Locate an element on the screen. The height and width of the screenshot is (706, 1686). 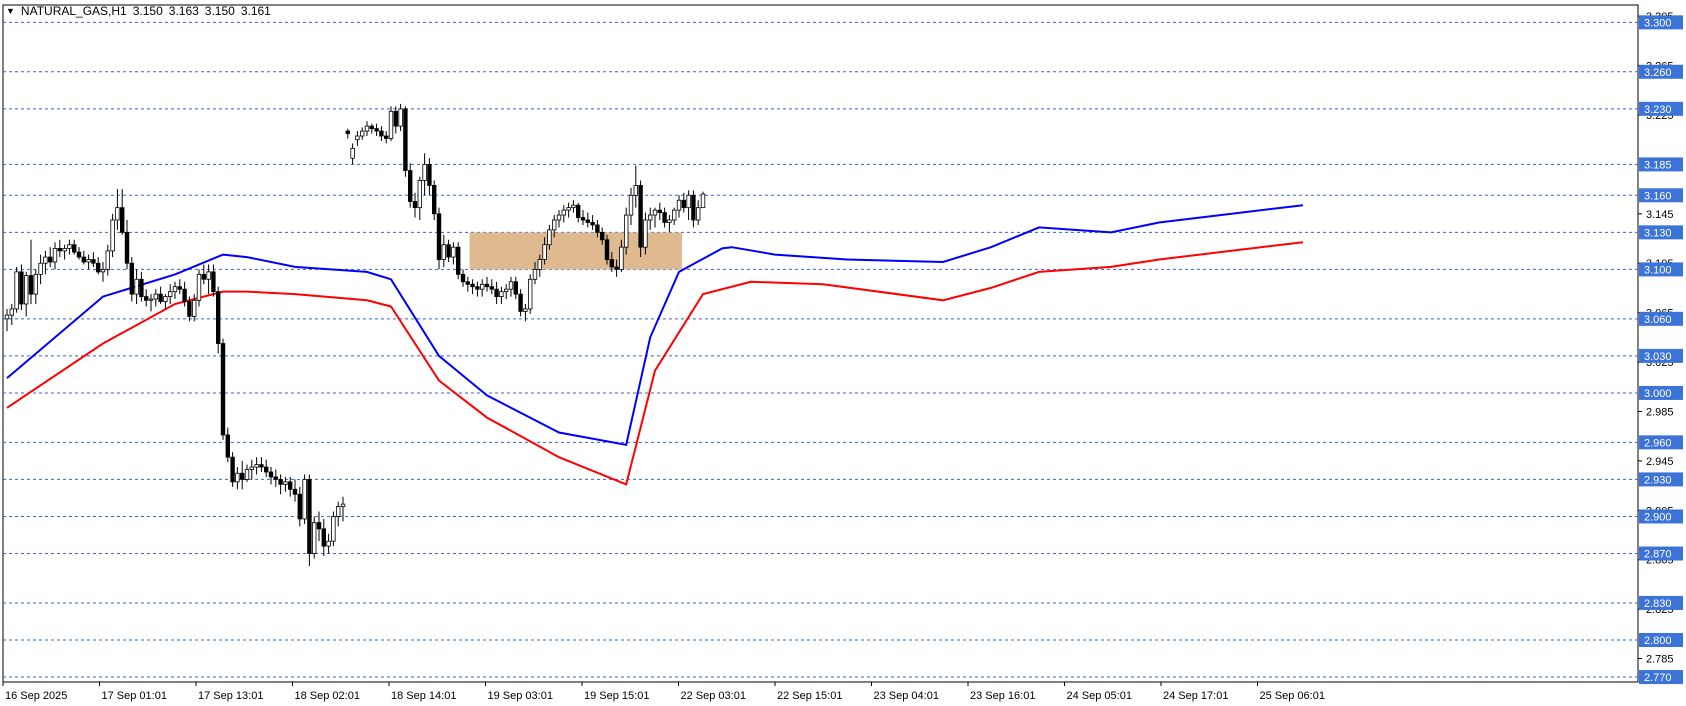
x-tick-label: 18 Sep 14:01 is located at coordinates (423, 696).